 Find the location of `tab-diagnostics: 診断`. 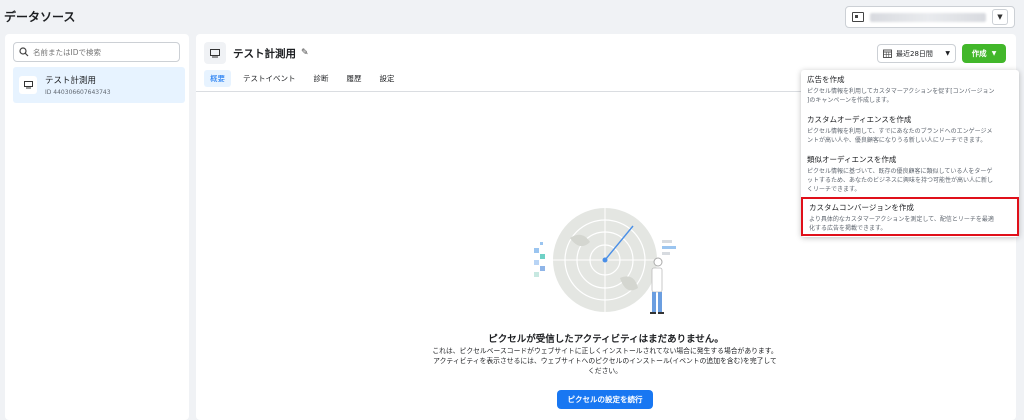

tab-diagnostics: 診断 is located at coordinates (321, 78).